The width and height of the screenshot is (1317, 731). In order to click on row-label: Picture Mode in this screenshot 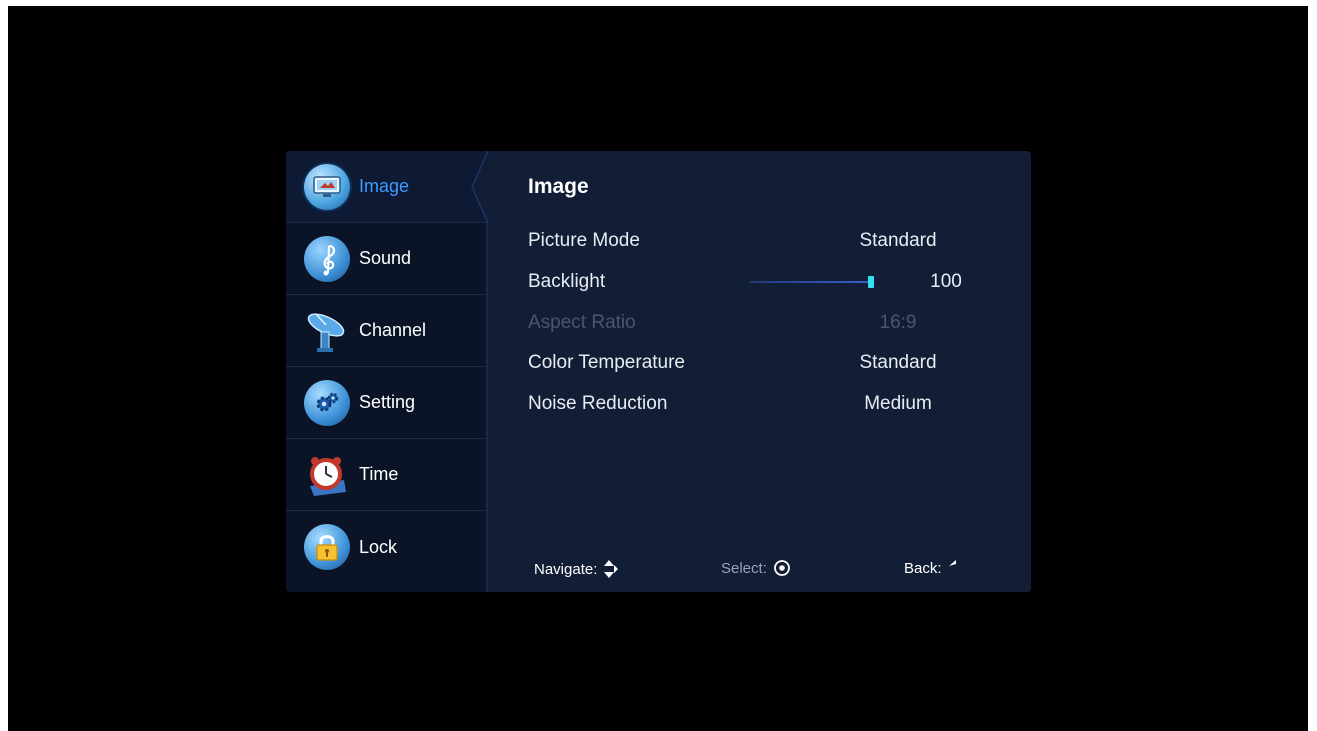, I will do `click(584, 240)`.